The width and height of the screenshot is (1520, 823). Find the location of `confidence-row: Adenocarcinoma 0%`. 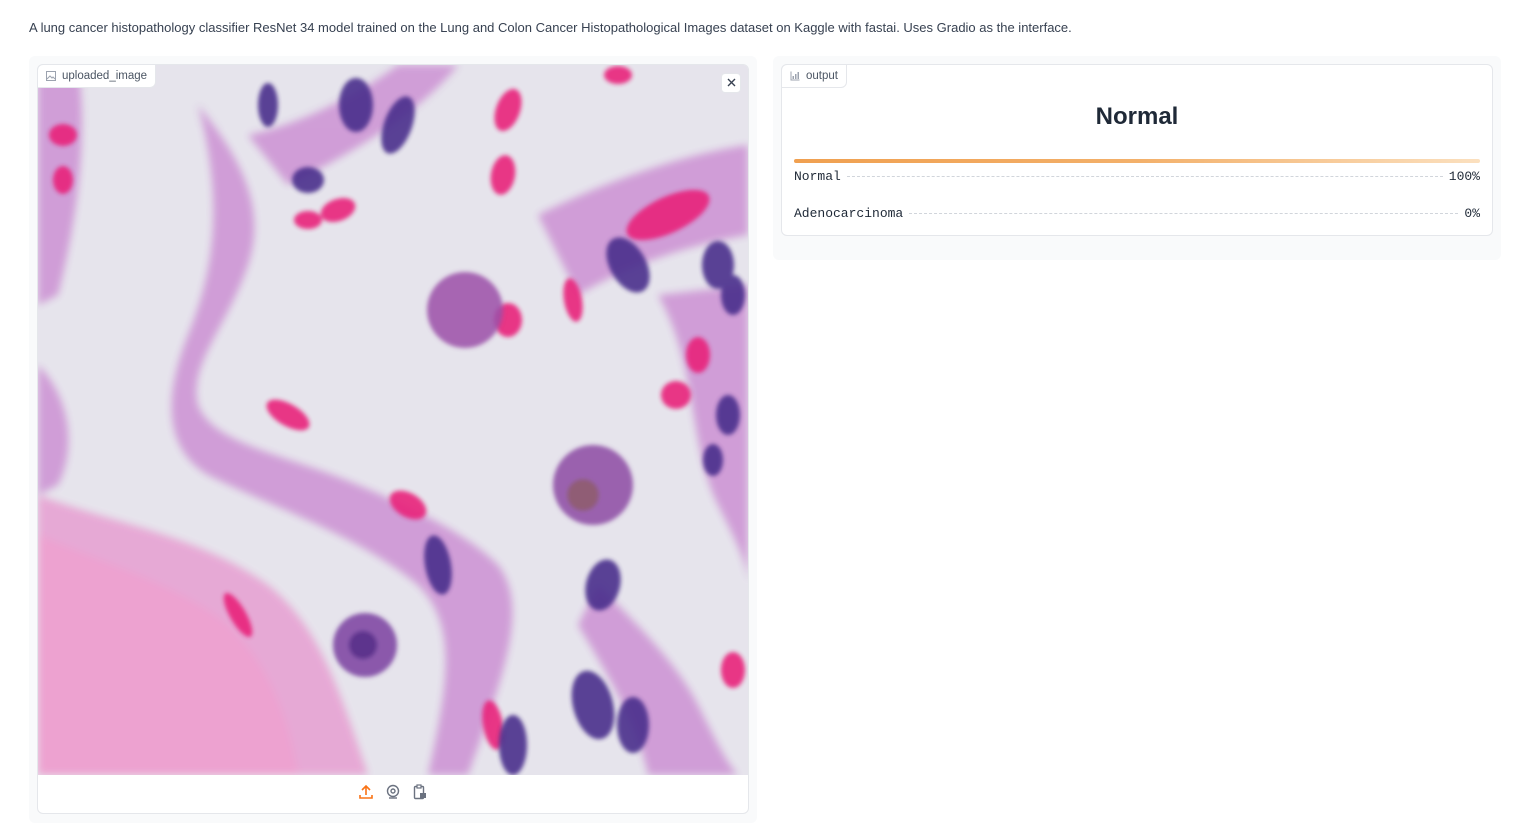

confidence-row: Adenocarcinoma 0% is located at coordinates (1137, 213).